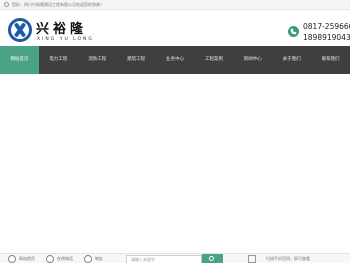  Describe the element at coordinates (61, 27) in the screenshot. I see `logo-chinese: 兴裕隆` at that location.